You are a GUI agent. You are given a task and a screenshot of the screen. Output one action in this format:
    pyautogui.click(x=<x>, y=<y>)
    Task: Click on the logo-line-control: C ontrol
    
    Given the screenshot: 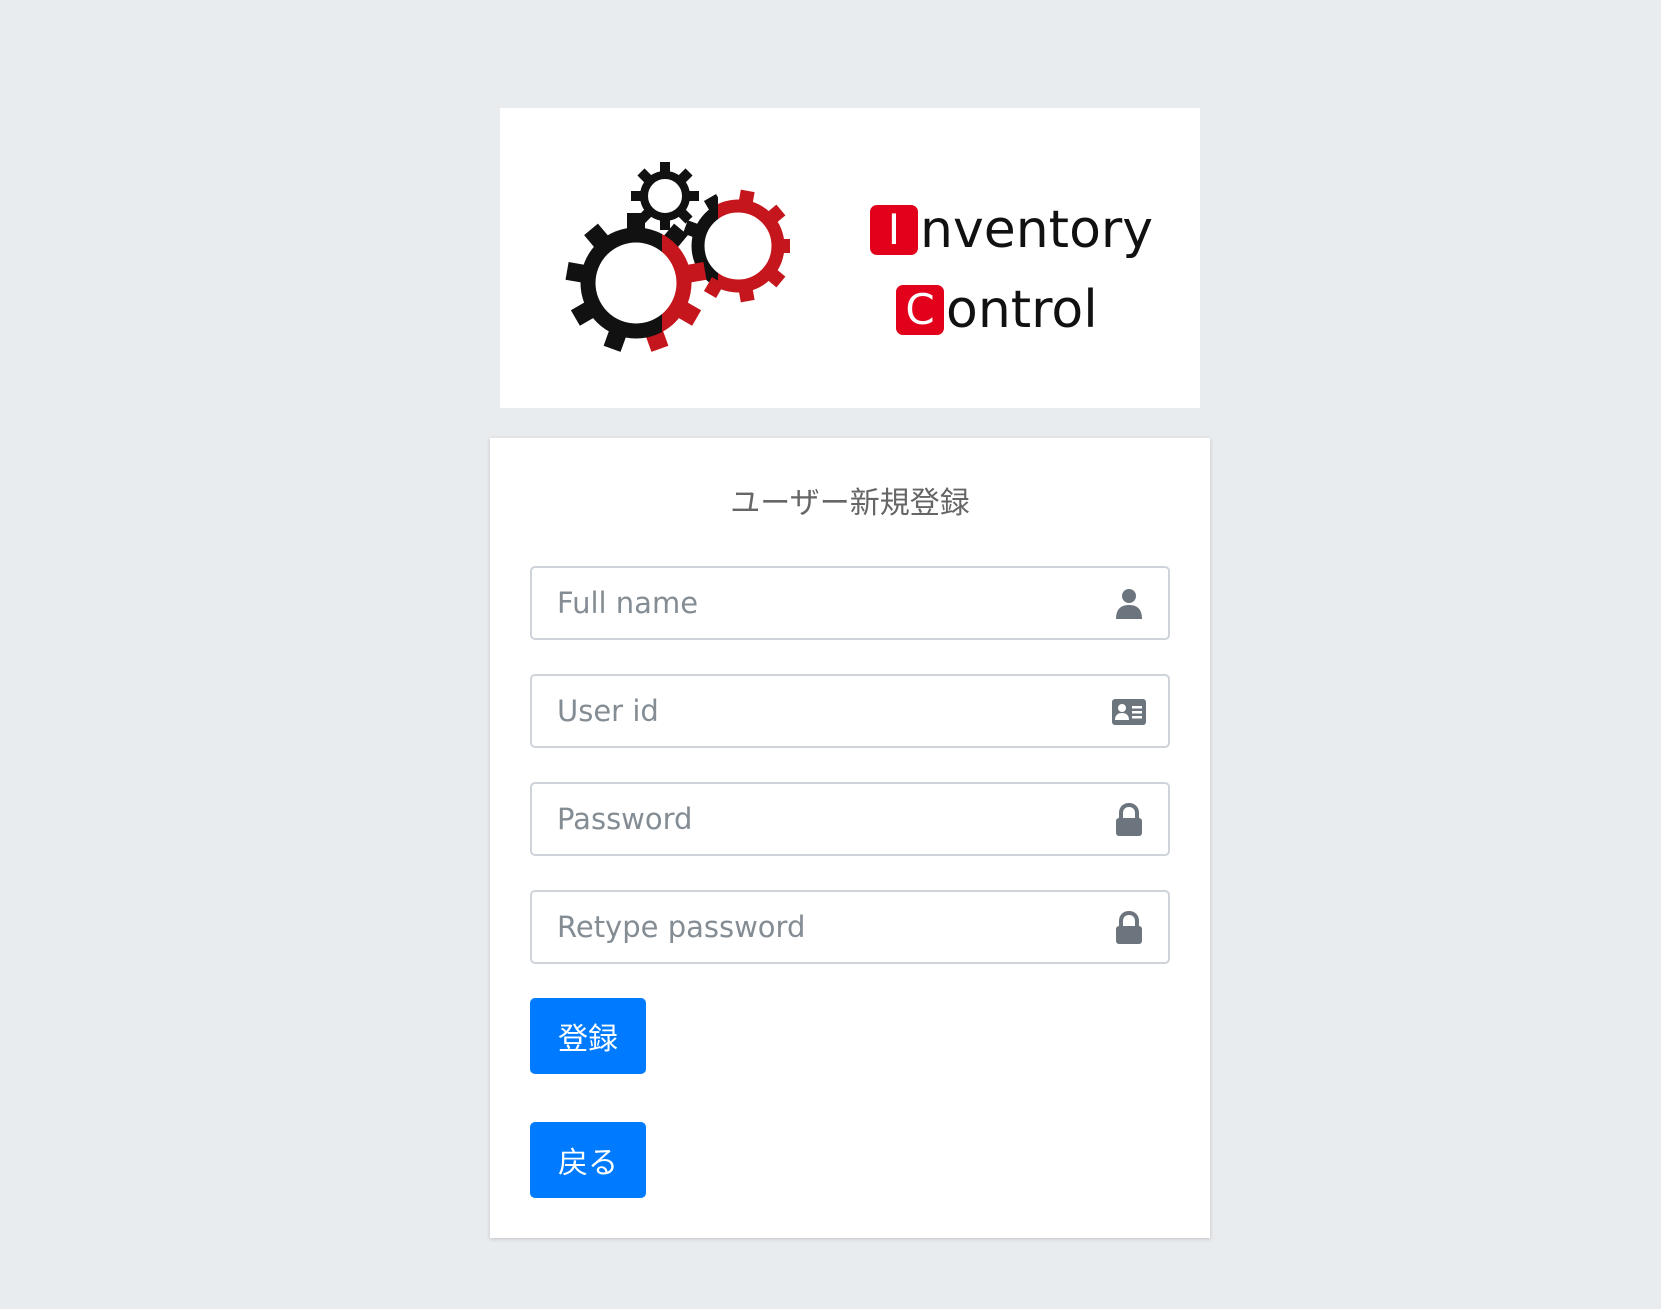 What is the action you would take?
    pyautogui.click(x=1025, y=310)
    